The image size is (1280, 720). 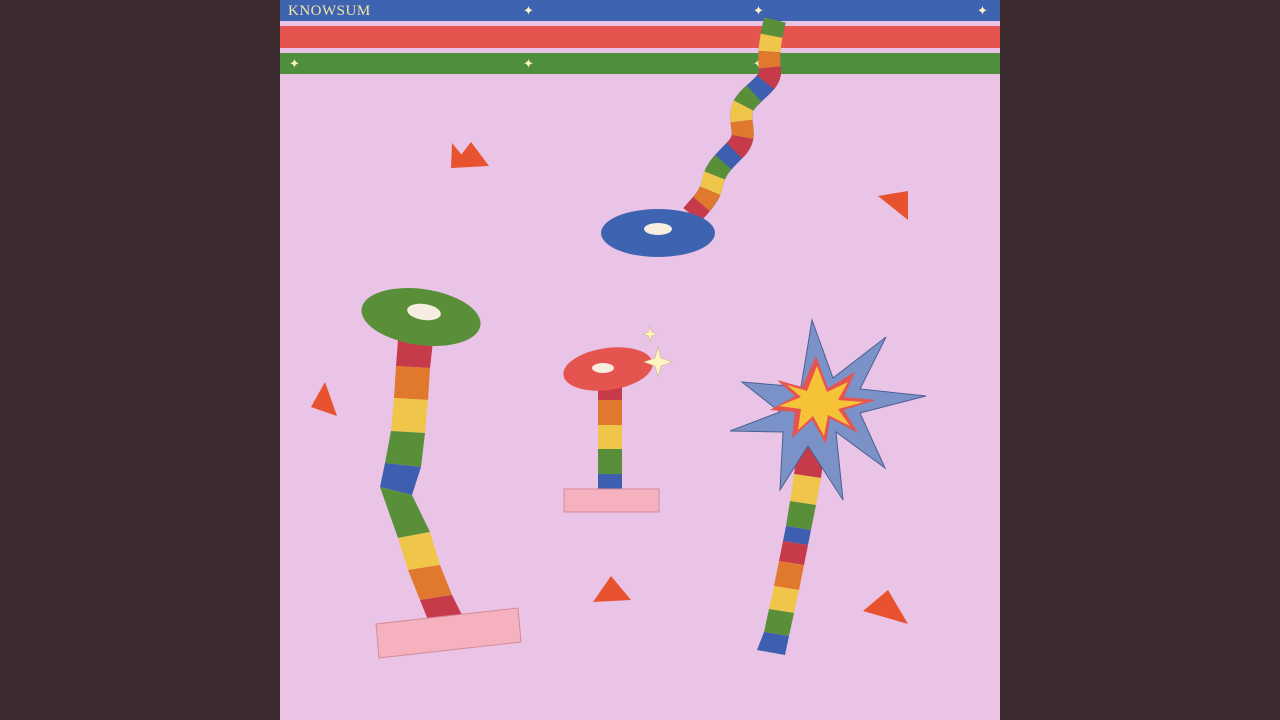 What do you see at coordinates (611, 430) in the screenshot?
I see `middle-rainbow-pole` at bounding box center [611, 430].